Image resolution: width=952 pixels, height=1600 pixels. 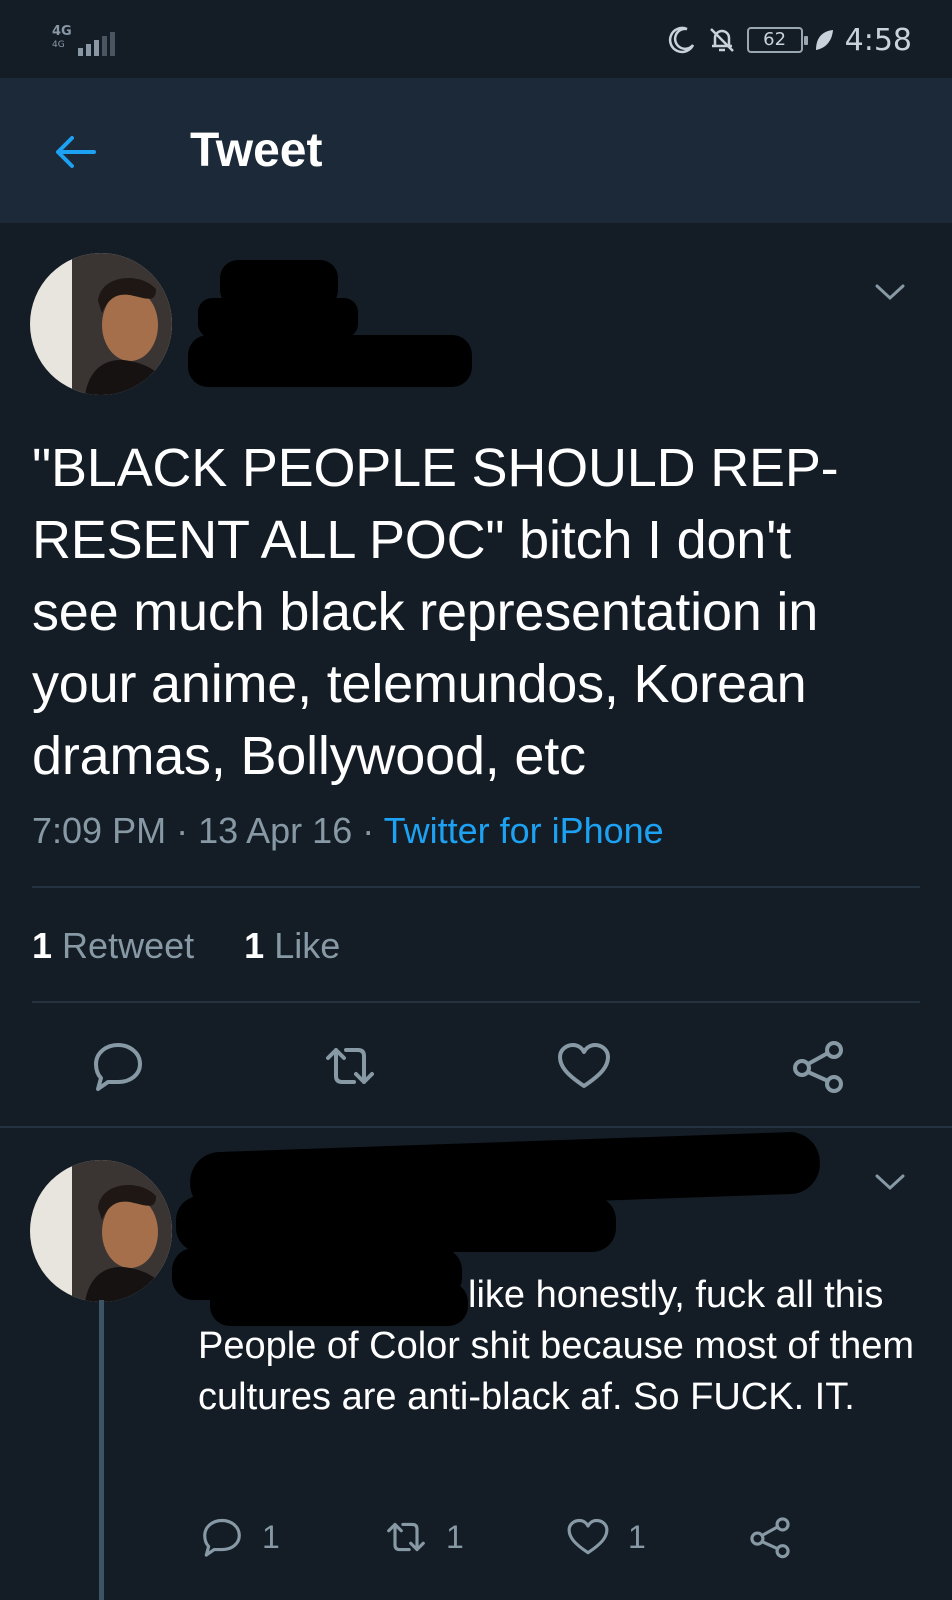 What do you see at coordinates (637, 1536) in the screenshot?
I see `reply-like-count: 1` at bounding box center [637, 1536].